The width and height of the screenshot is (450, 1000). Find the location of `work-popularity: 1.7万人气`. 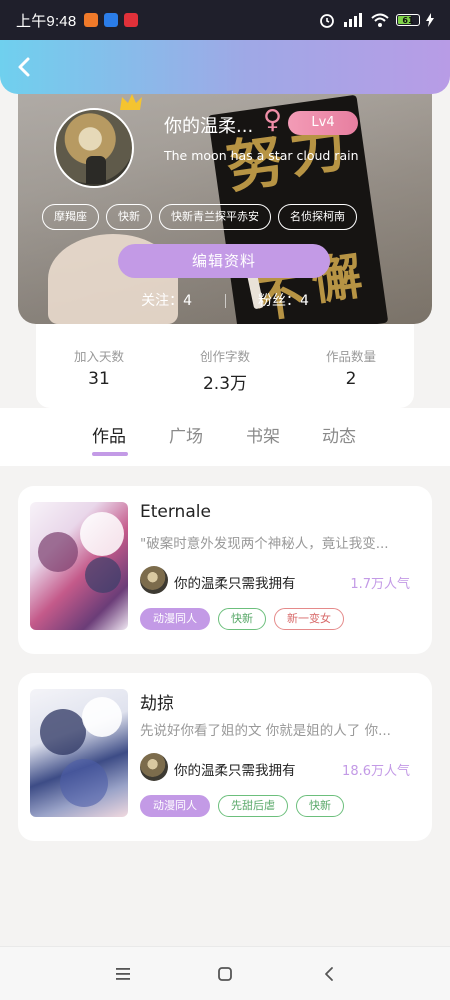

work-popularity: 1.7万人气 is located at coordinates (380, 584).